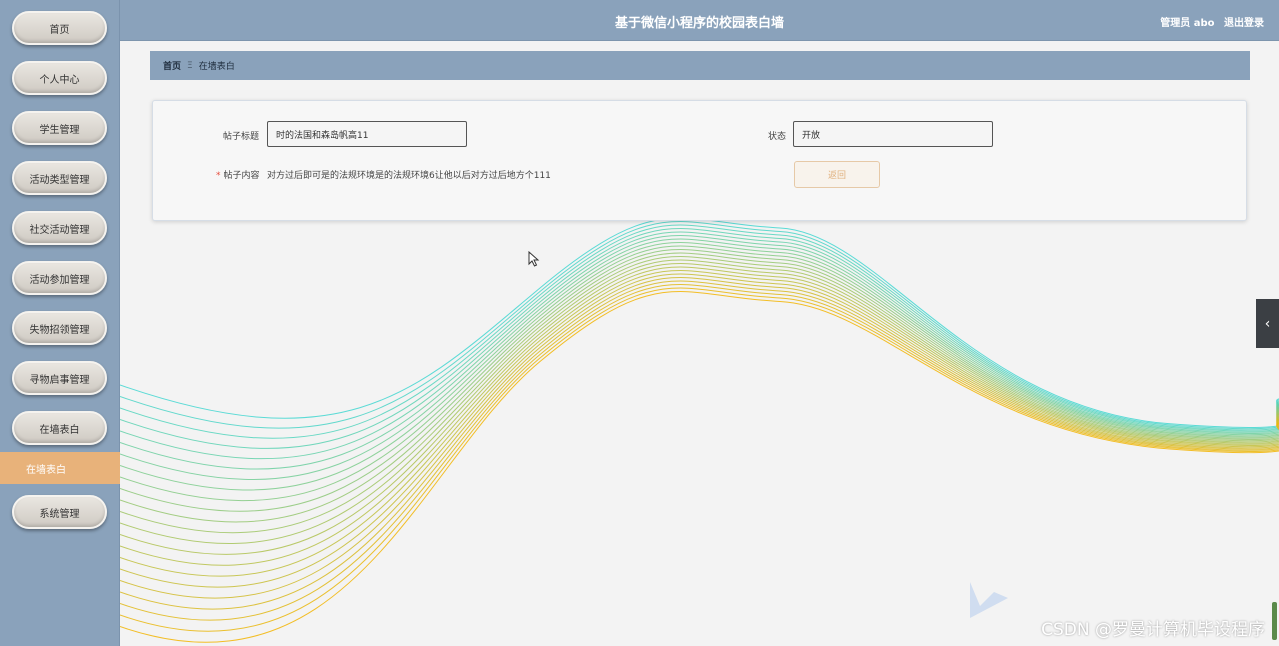  Describe the element at coordinates (699, 23) in the screenshot. I see `app-title: 基于微信小程序的校园表白墙` at that location.